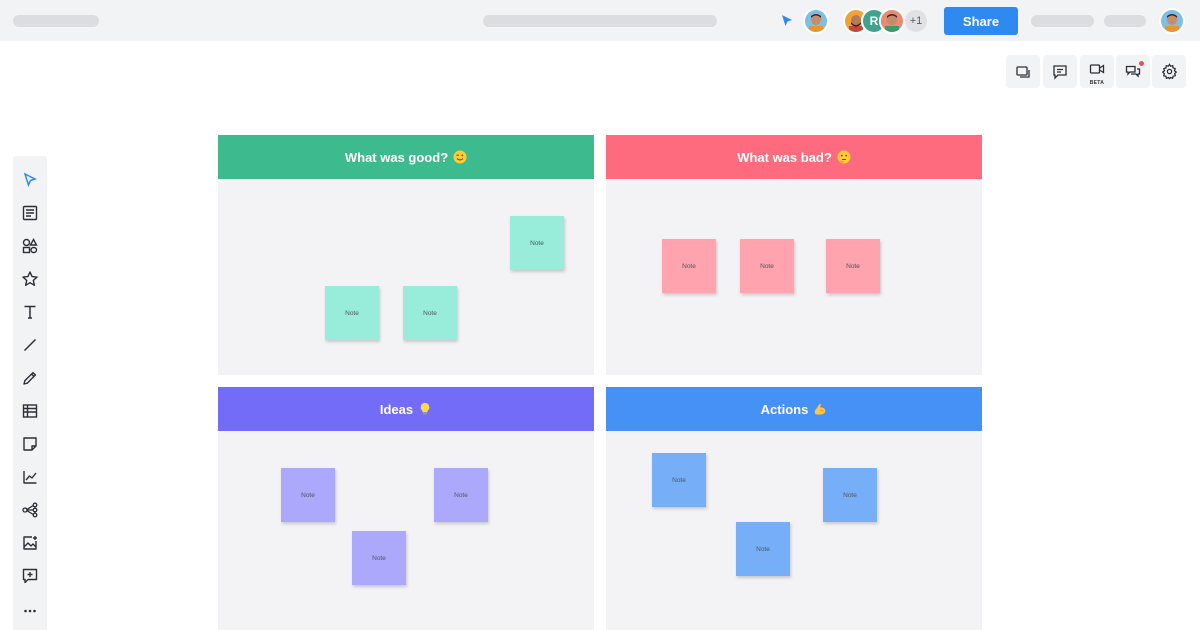  I want to click on pointer-icon, so click(30, 180).